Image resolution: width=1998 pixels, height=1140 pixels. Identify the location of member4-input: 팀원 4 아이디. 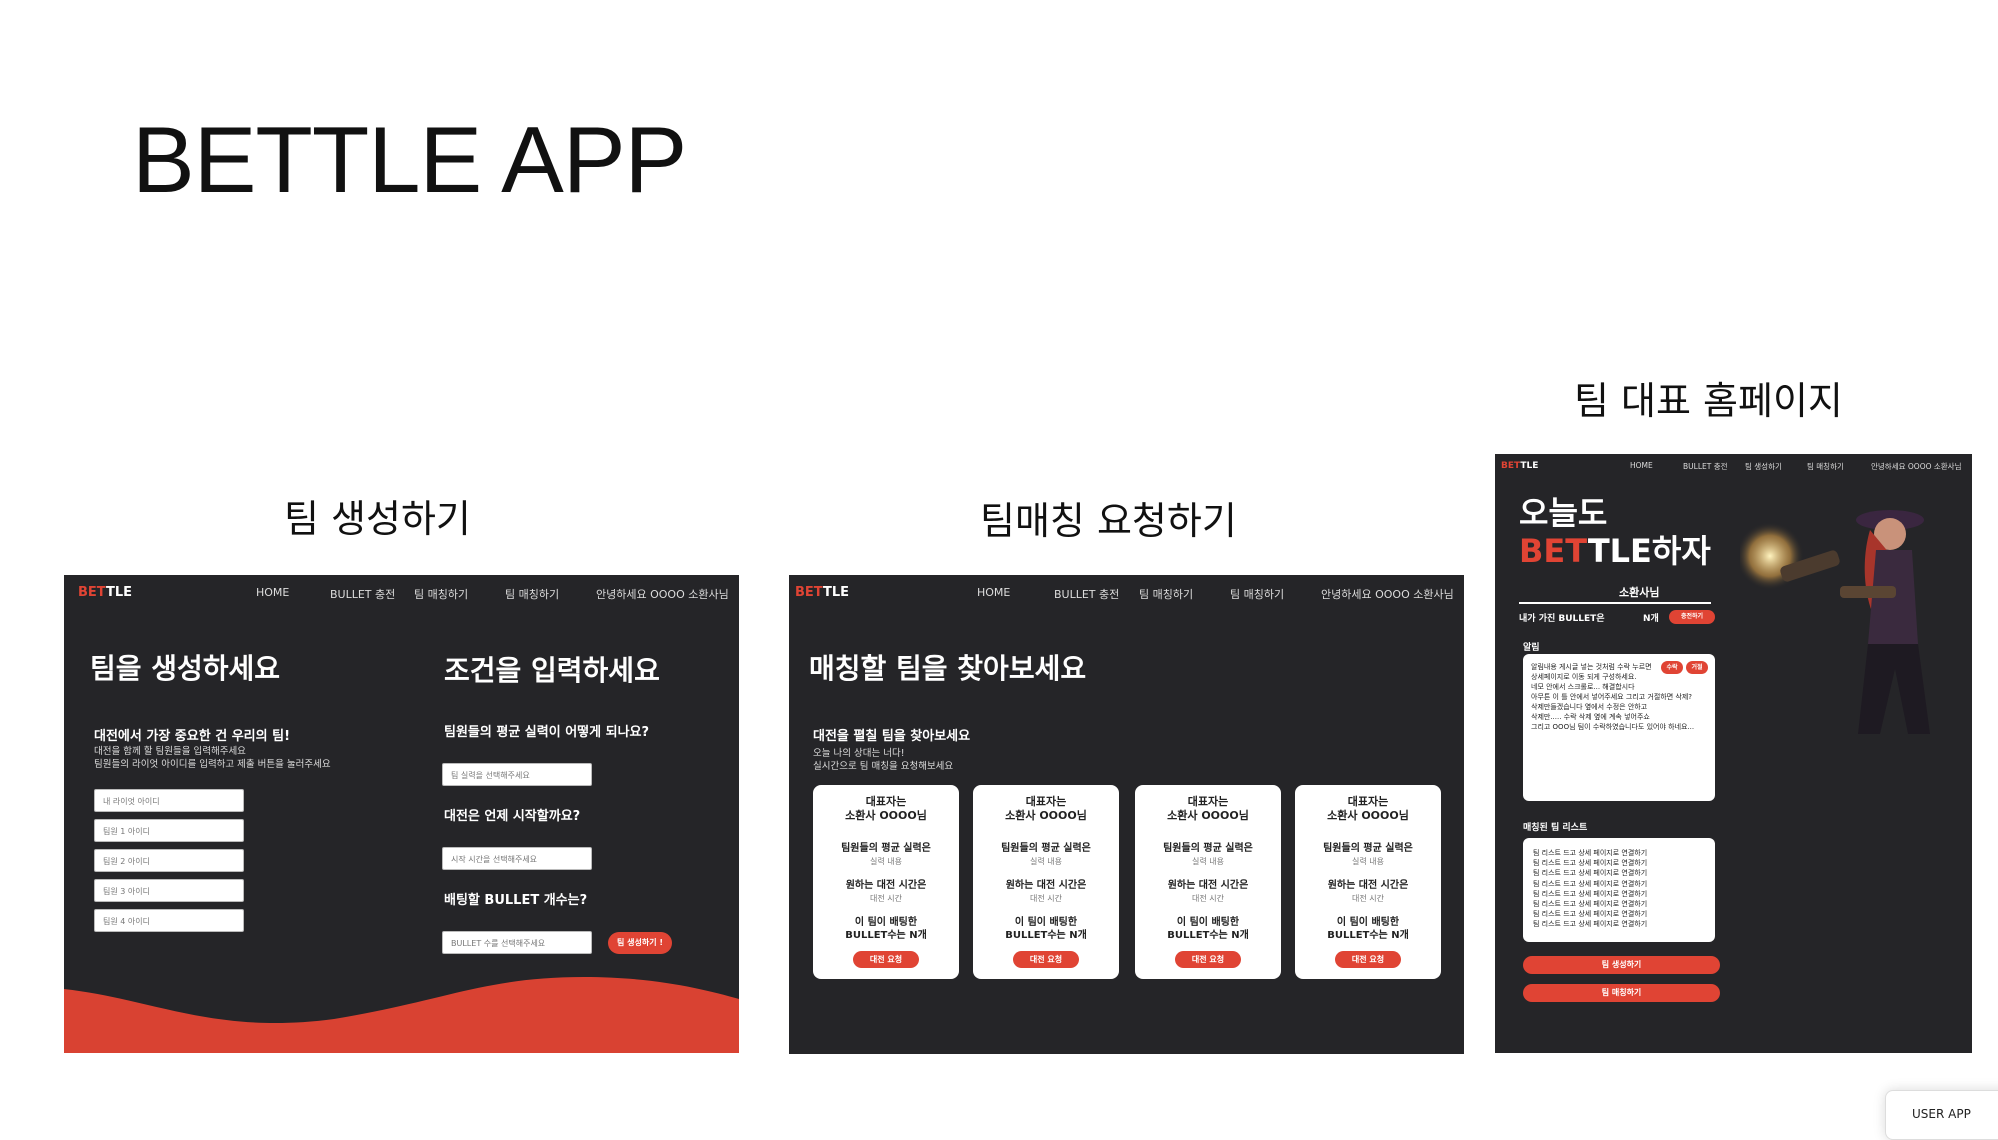
(169, 920).